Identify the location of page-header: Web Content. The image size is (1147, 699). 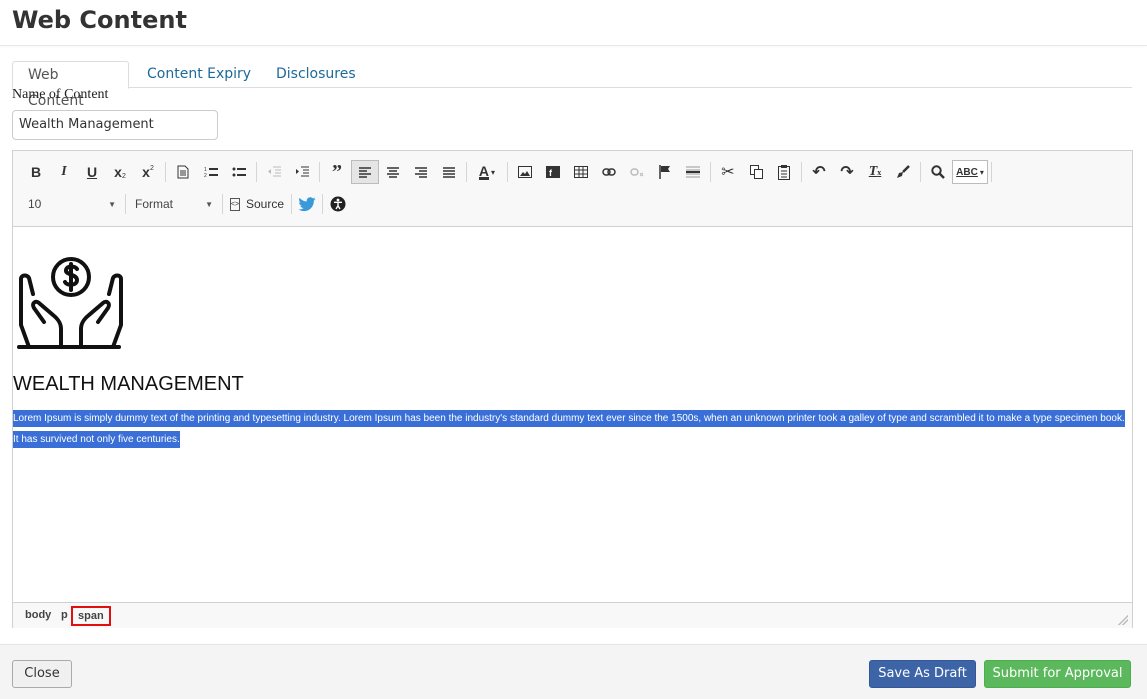
(573, 23).